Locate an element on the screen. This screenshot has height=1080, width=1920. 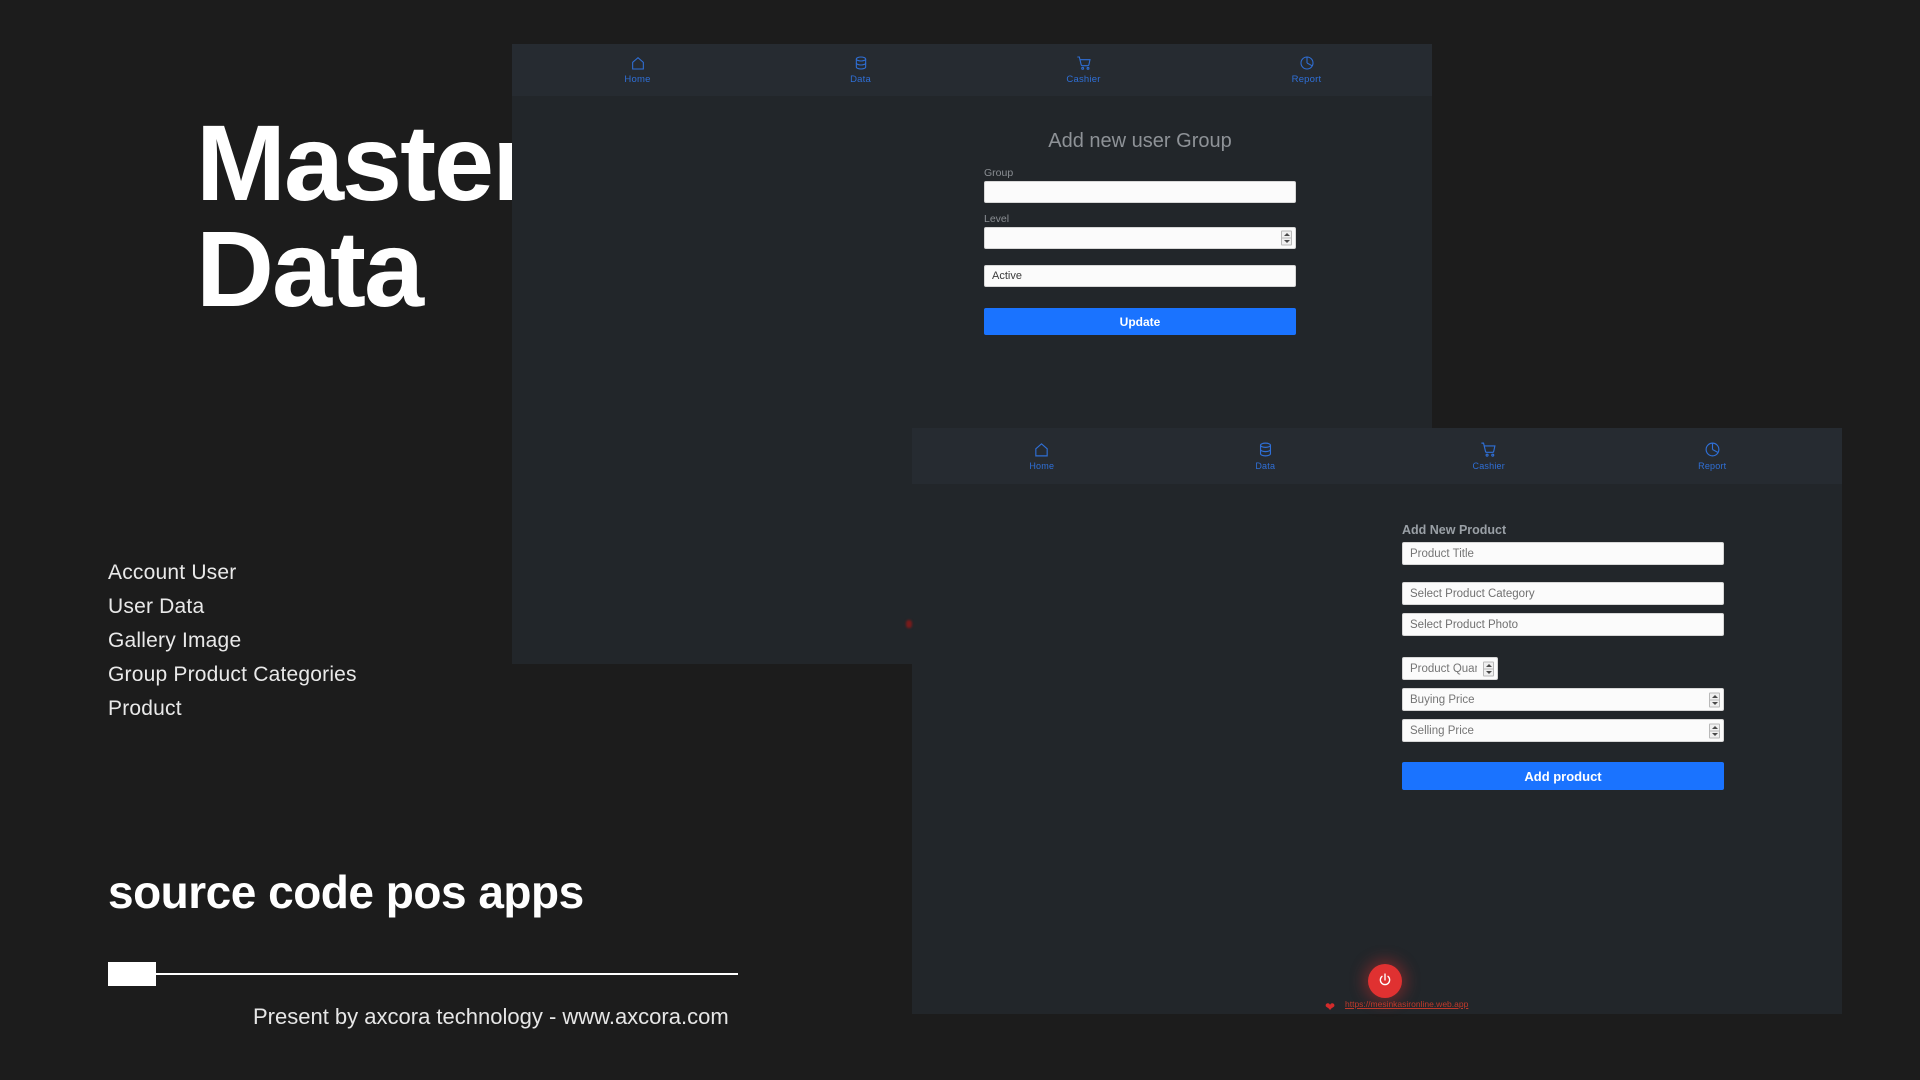
product-category-value: Select Product Category is located at coordinates (1472, 593).